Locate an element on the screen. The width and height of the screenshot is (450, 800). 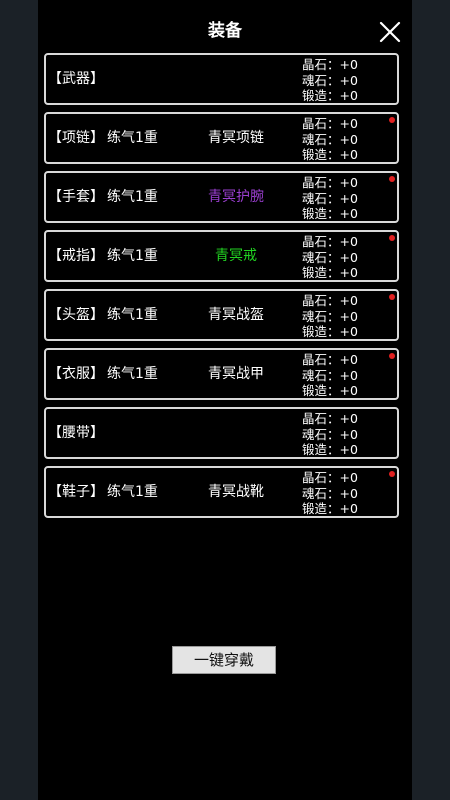
equipment-slot: 【戒指】 练气1重 青冥戒 晶石：+0 魂石：+0 锻造：+0 is located at coordinates (221, 256).